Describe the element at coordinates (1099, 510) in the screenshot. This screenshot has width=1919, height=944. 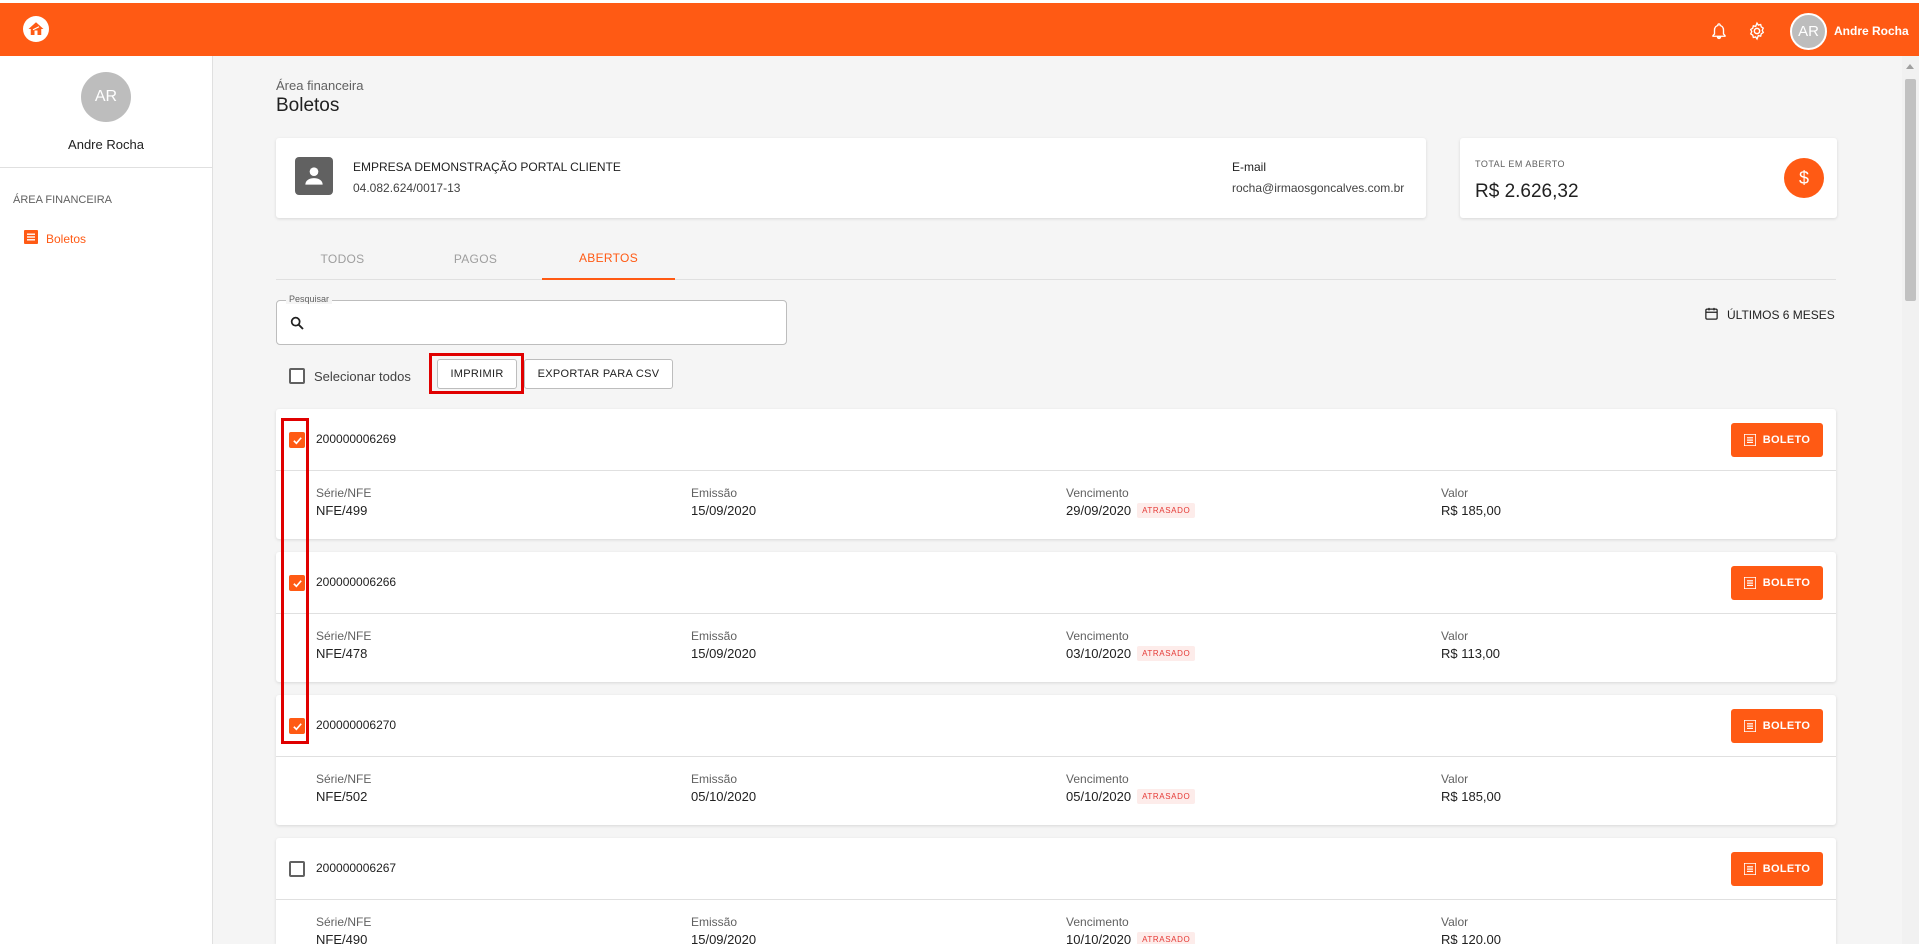
I see `field-value: 29/09/2020` at that location.